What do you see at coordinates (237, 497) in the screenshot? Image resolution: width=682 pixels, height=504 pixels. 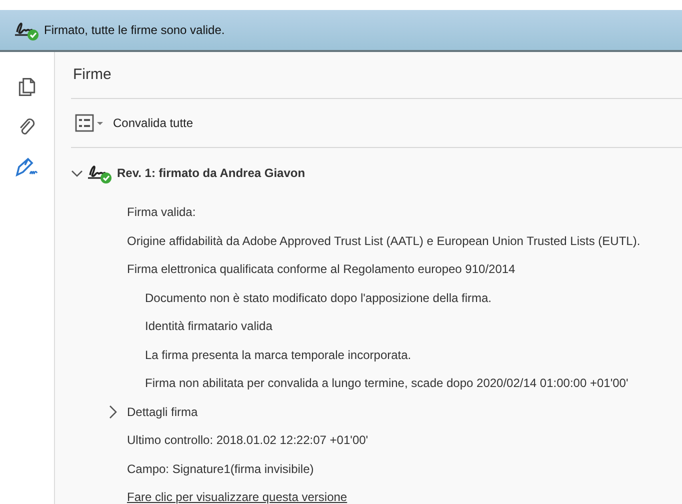 I see `view-version-link: Fare clic per visualizzare questa versione` at bounding box center [237, 497].